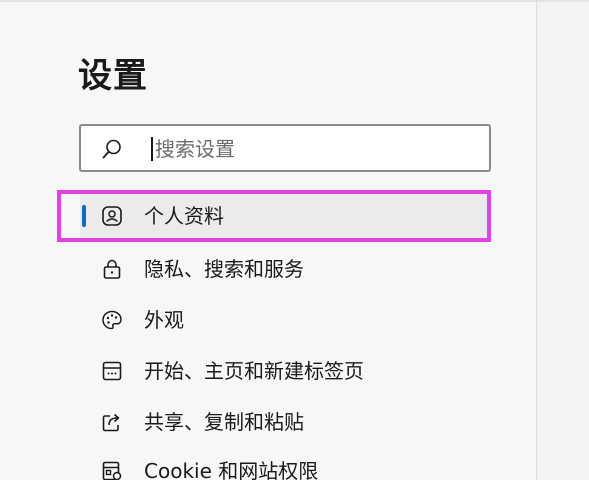 This screenshot has height=480, width=589. I want to click on sidebar-item-site-permissions: Cookie 和网站权限, so click(285, 464).